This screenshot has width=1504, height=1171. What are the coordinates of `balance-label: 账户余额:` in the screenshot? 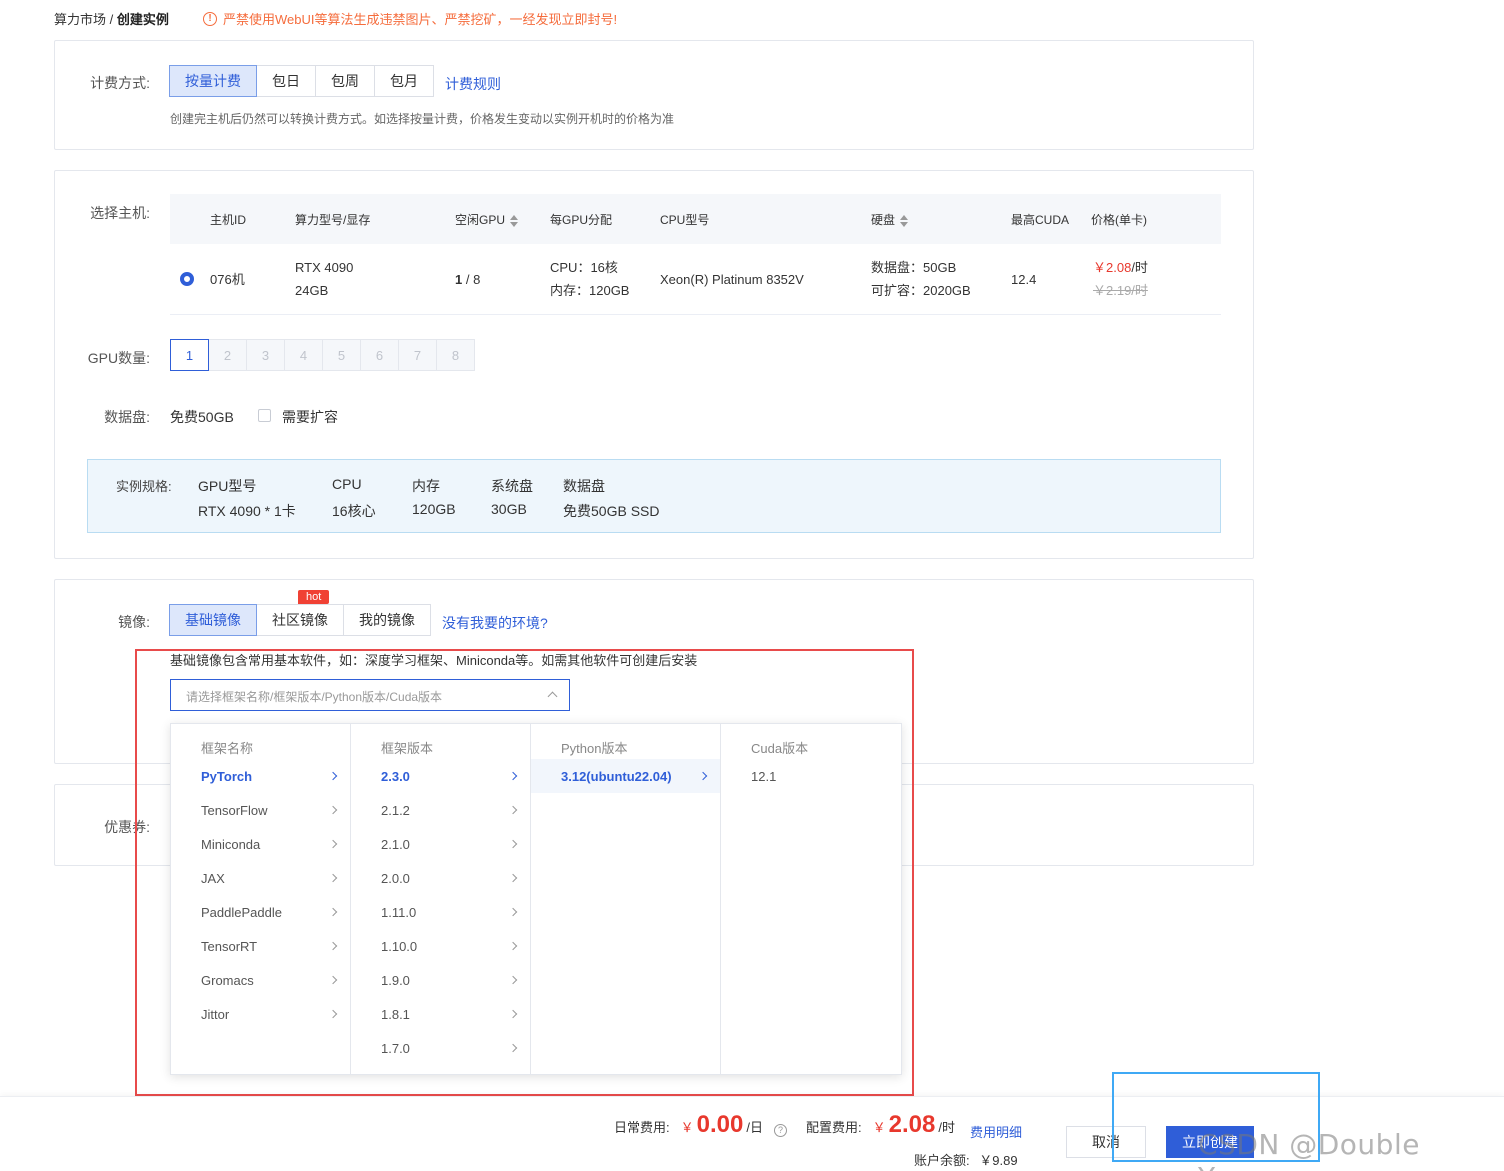 It's located at (942, 1160).